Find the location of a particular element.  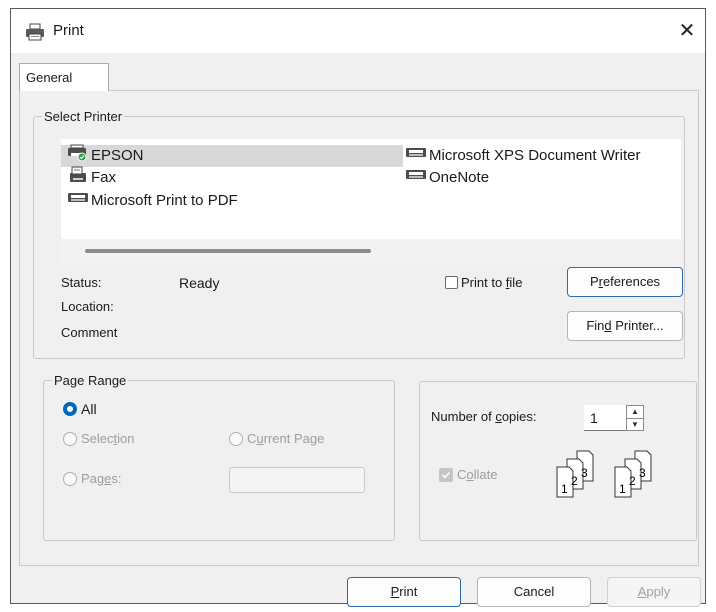

print-to-file-checkbox: Print to file is located at coordinates (483, 282).